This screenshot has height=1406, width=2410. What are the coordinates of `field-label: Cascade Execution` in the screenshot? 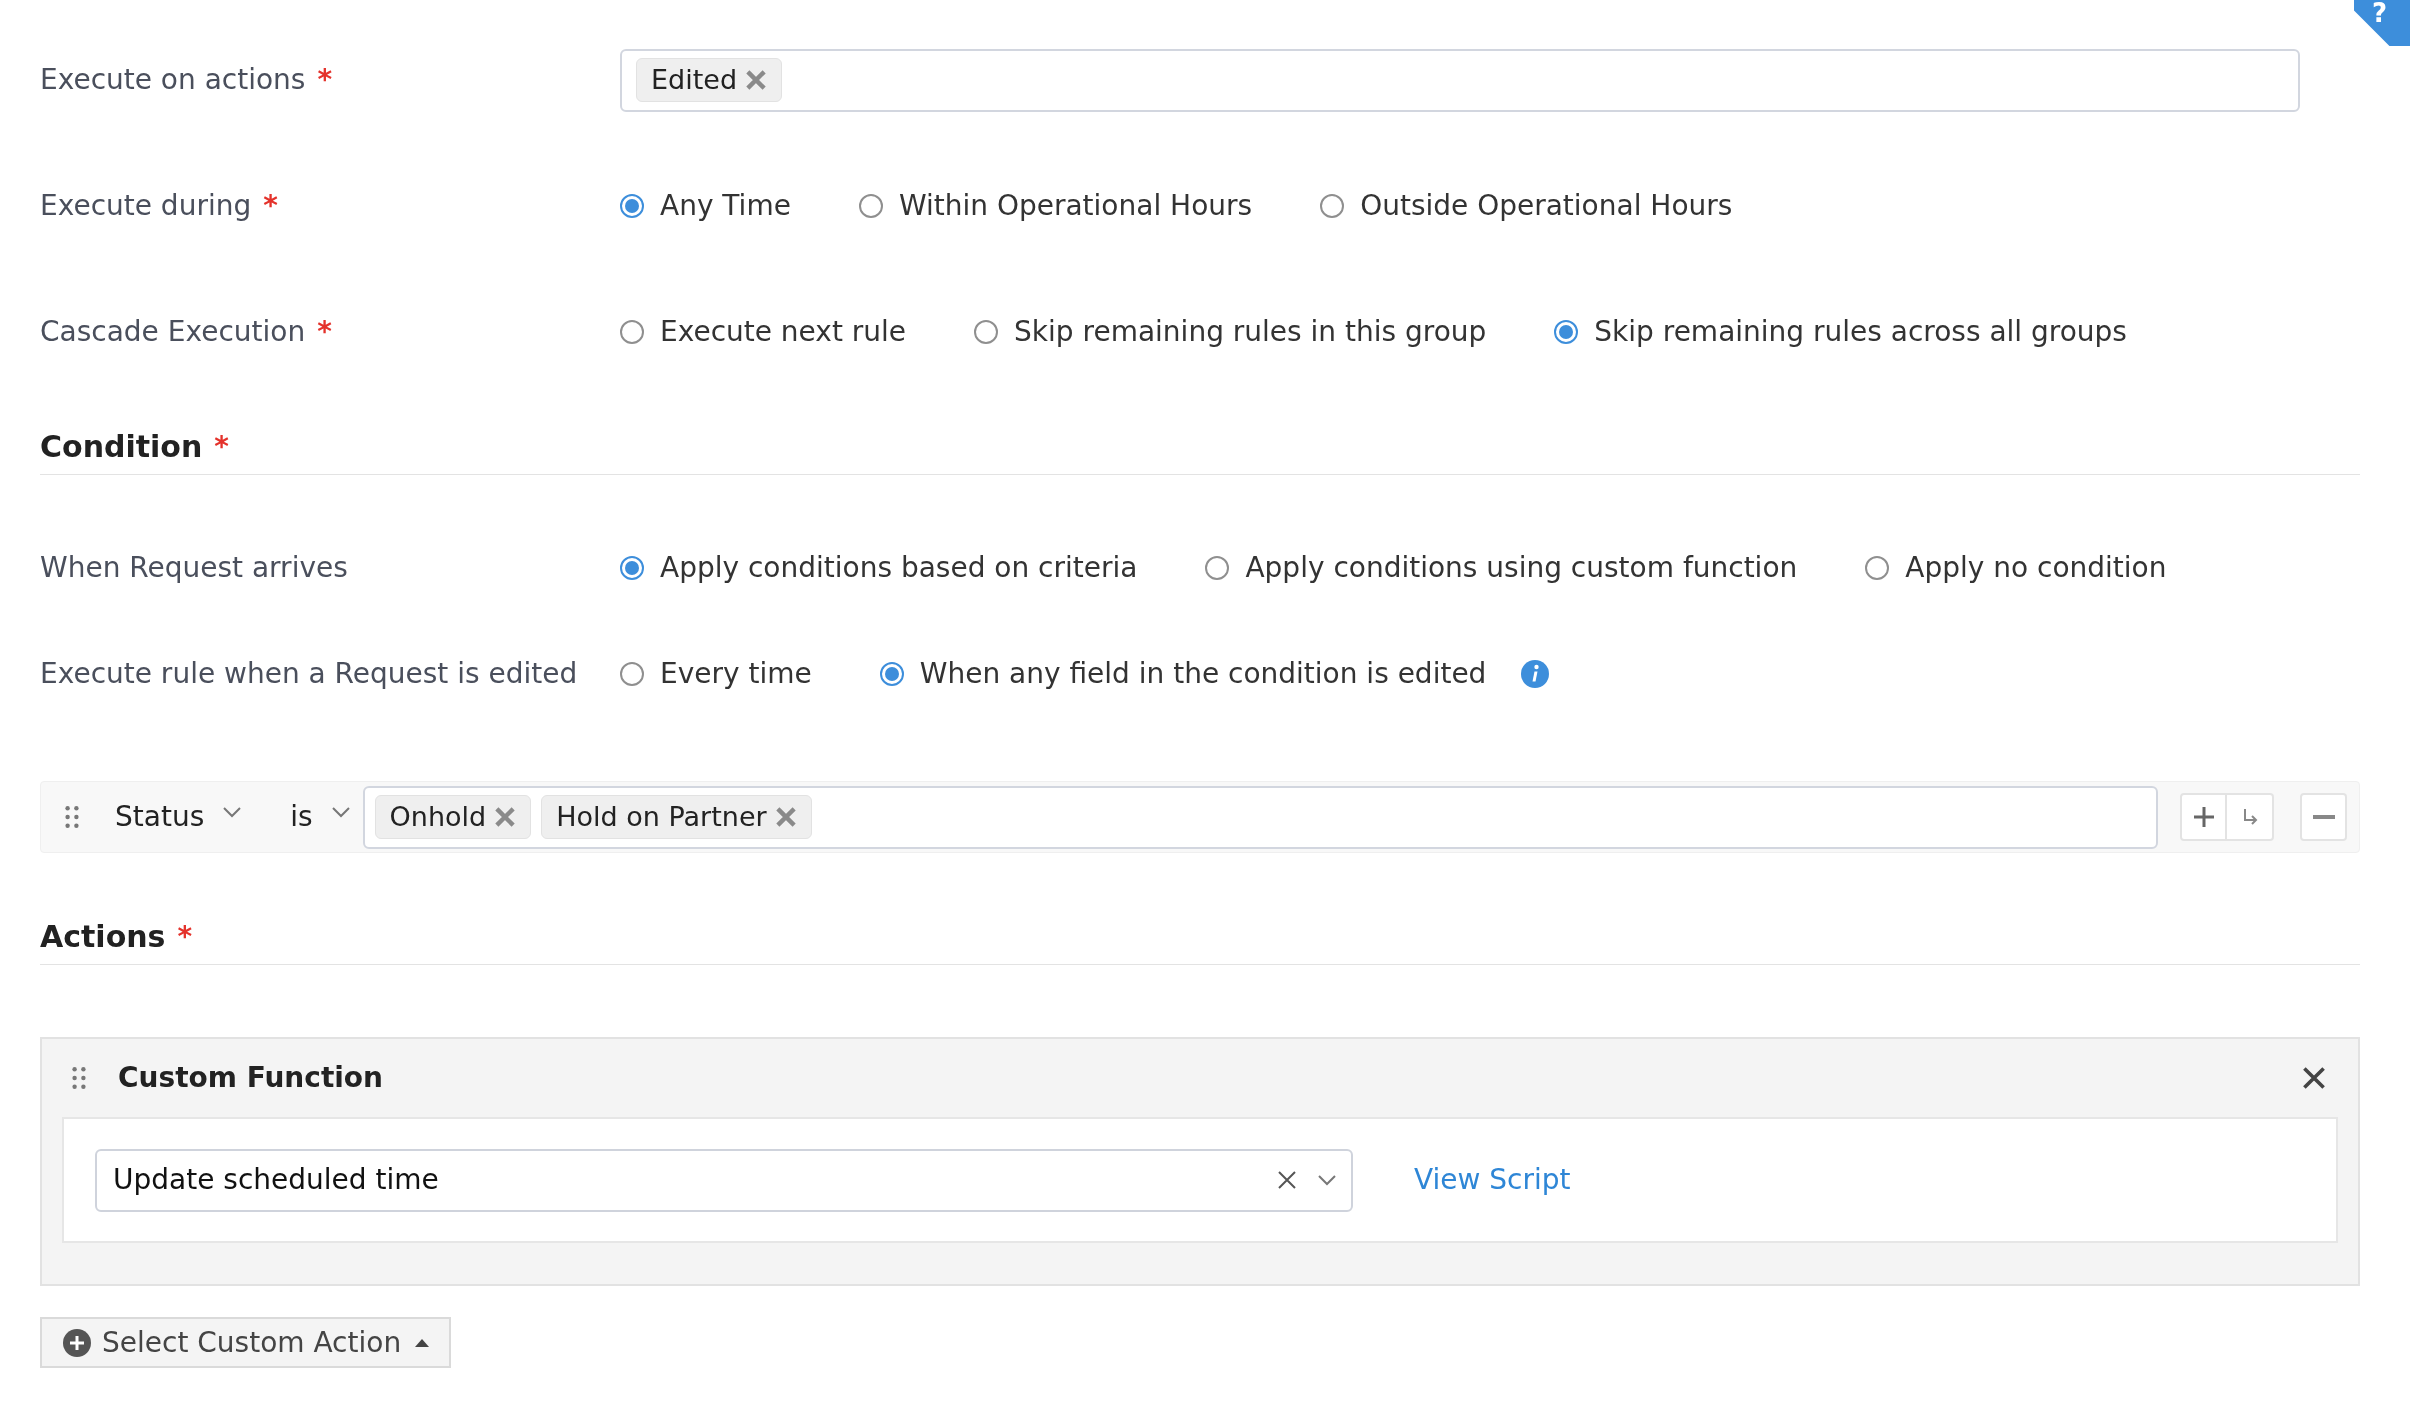 It's located at (173, 332).